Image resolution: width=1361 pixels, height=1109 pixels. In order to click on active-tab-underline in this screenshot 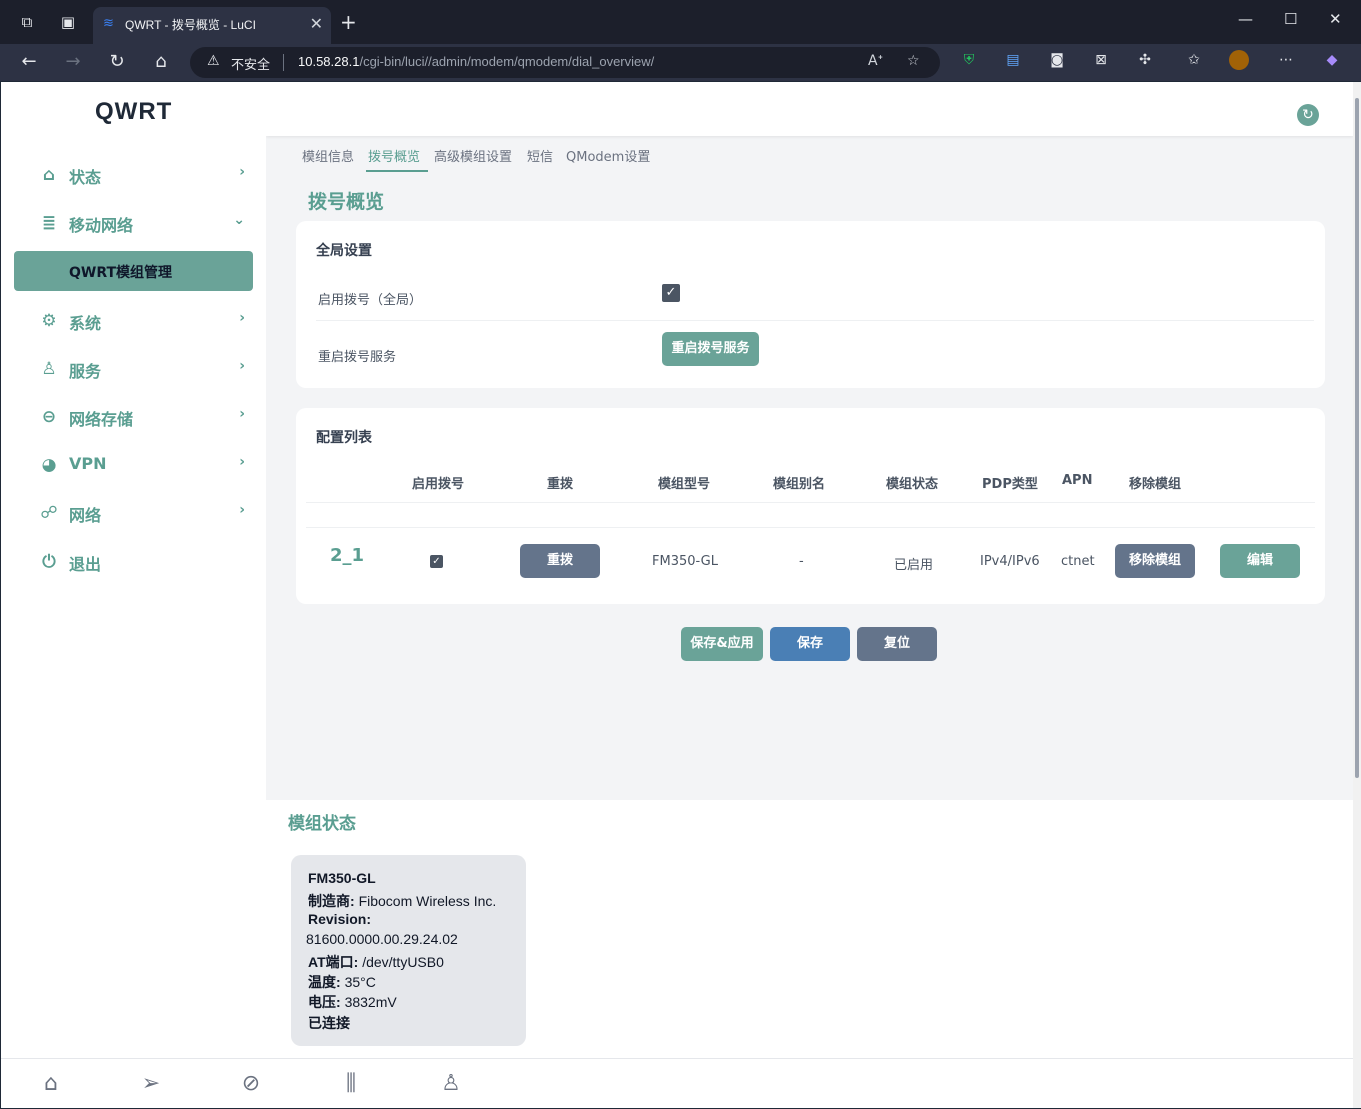, I will do `click(397, 171)`.